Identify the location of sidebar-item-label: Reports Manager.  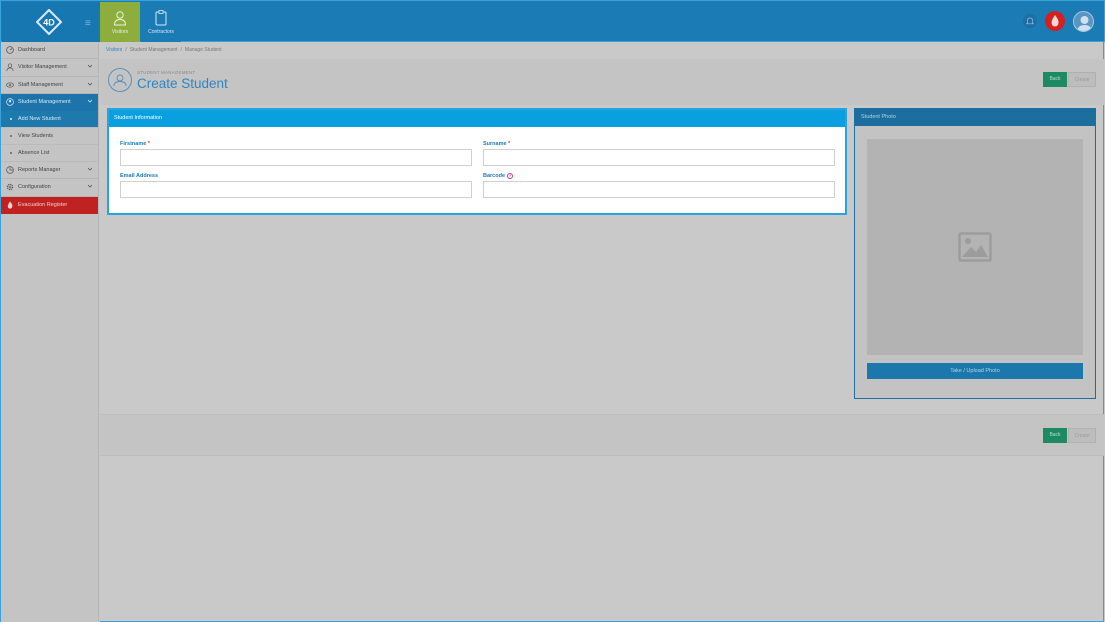
(39, 170).